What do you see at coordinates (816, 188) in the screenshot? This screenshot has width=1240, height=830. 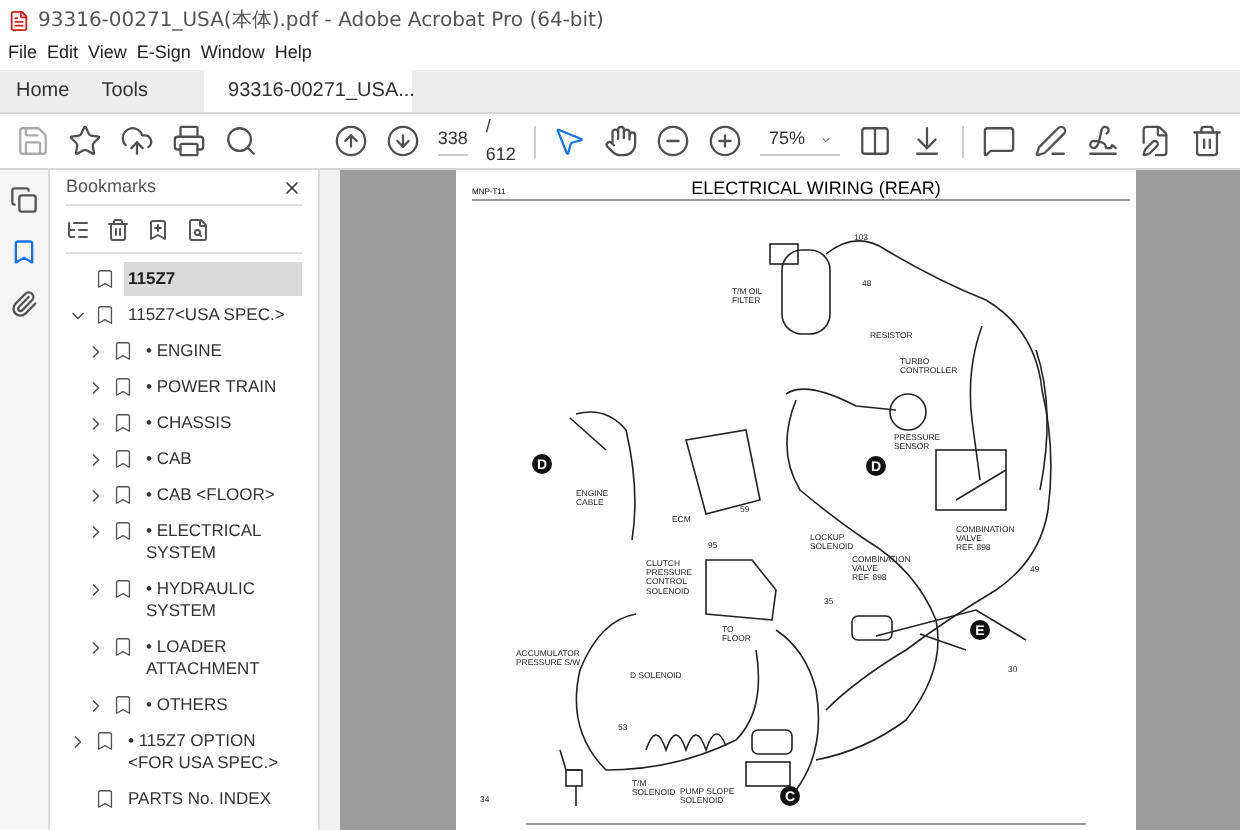 I see `page-title: ELECTRICAL WIRING (REAR)` at bounding box center [816, 188].